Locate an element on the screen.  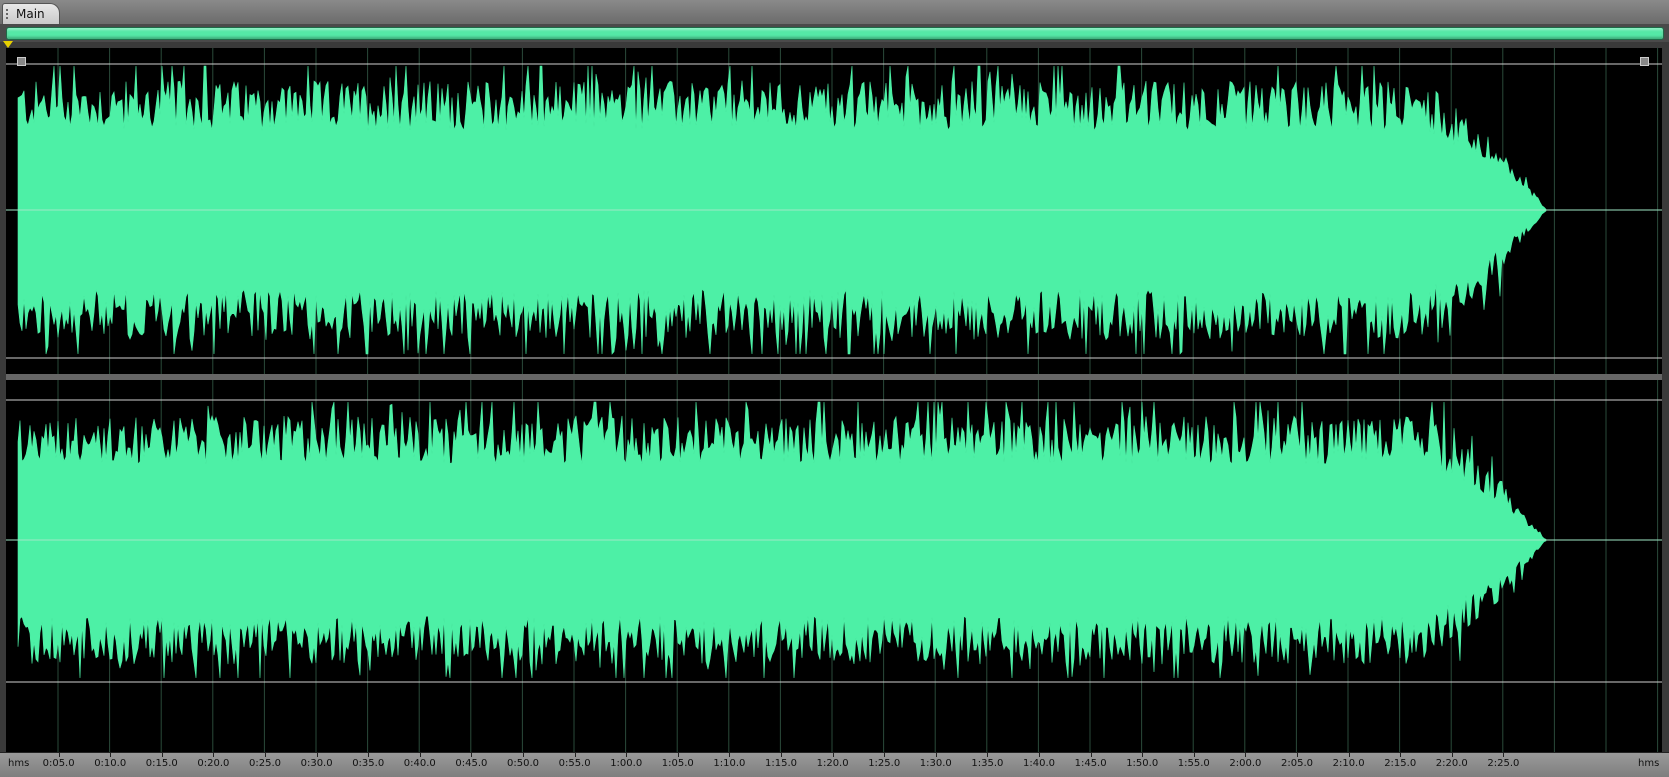
ruler-tick-label: 0:15.0 is located at coordinates (161, 763).